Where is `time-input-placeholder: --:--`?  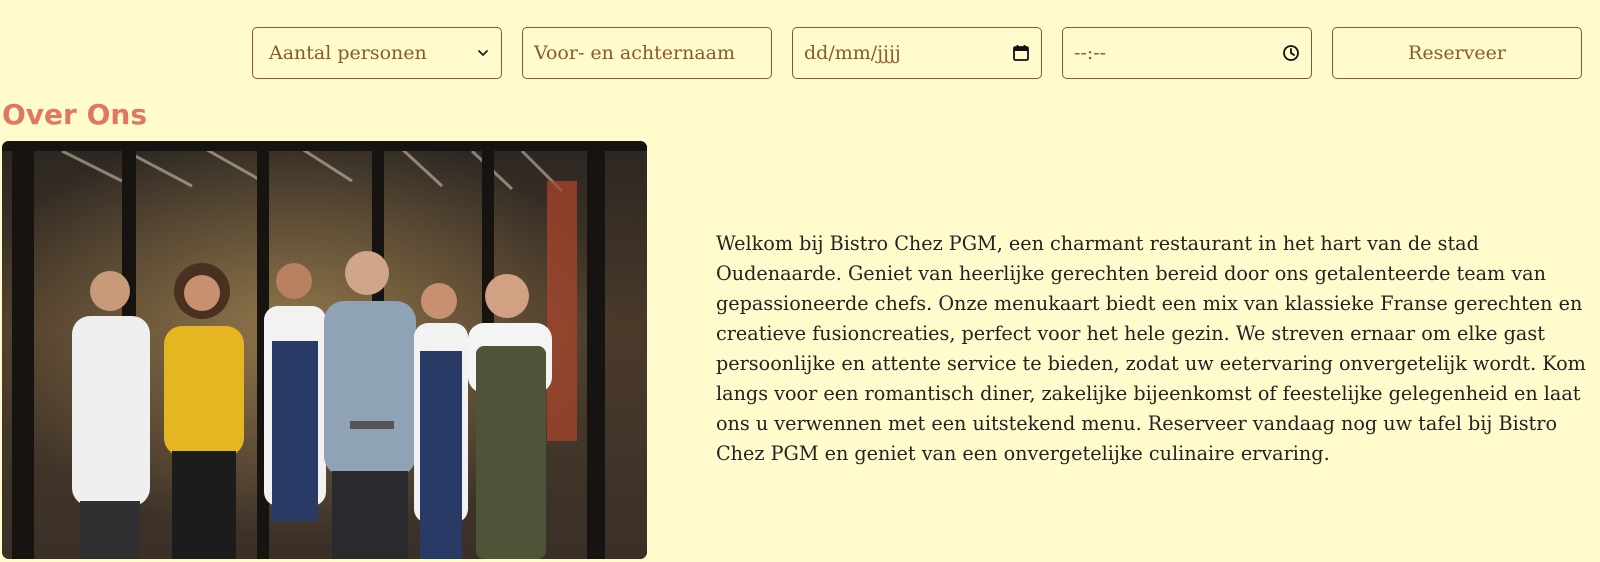
time-input-placeholder: --:-- is located at coordinates (1090, 53).